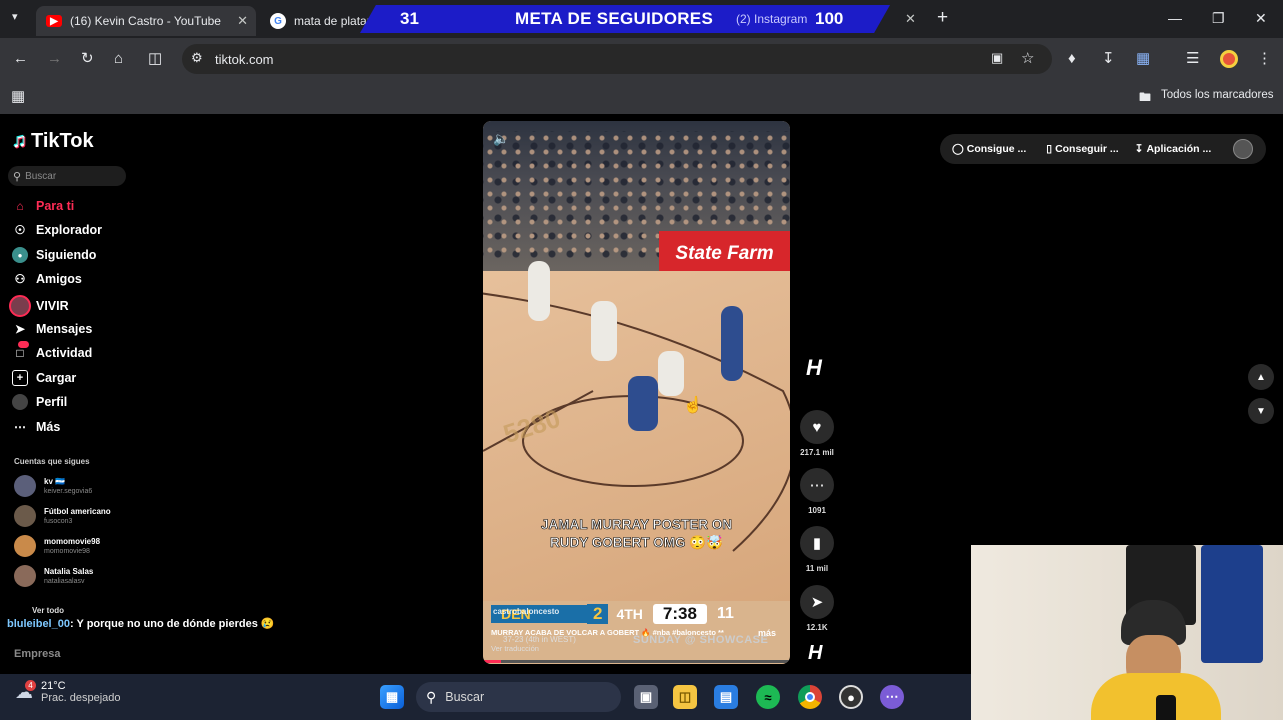 The height and width of the screenshot is (720, 1283). Describe the element at coordinates (30, 685) in the screenshot. I see `weather-badge: 4` at that location.